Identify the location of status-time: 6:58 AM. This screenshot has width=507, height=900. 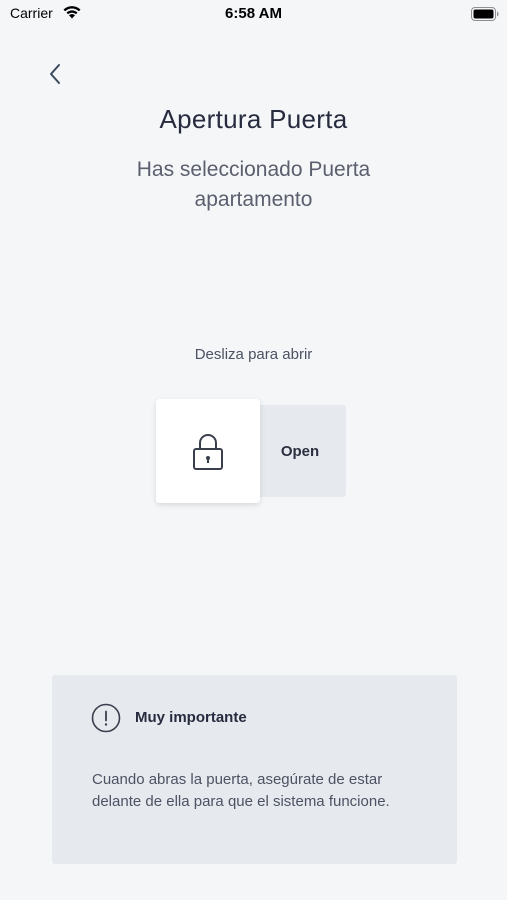
(253, 13).